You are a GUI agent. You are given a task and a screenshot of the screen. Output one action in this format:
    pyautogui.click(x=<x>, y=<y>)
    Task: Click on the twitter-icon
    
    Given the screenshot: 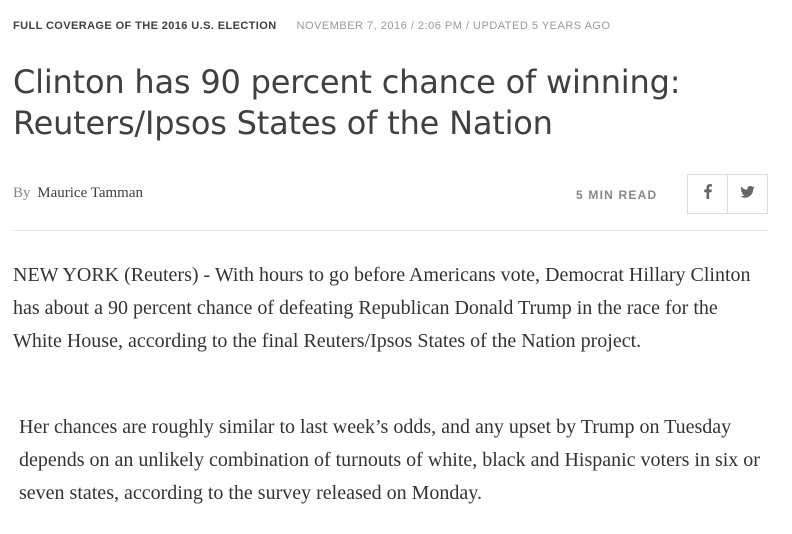 What is the action you would take?
    pyautogui.click(x=747, y=194)
    